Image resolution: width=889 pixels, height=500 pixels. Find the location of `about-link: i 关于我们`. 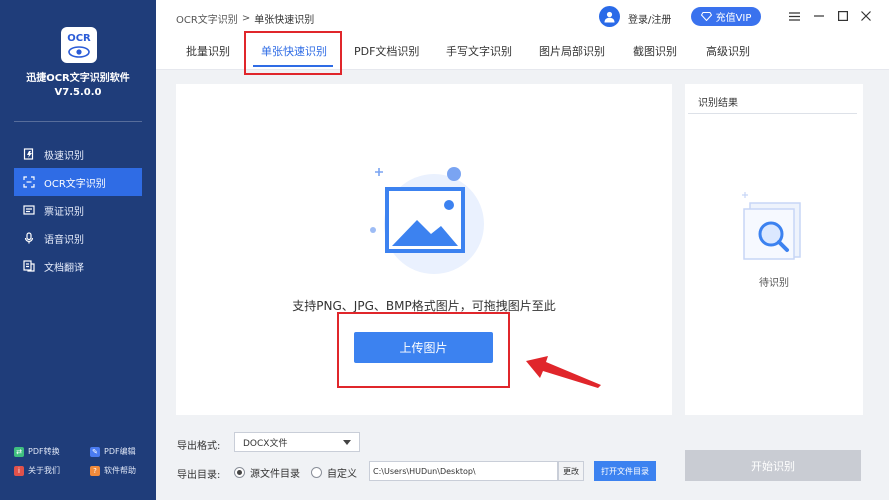

about-link: i 关于我们 is located at coordinates (52, 470).